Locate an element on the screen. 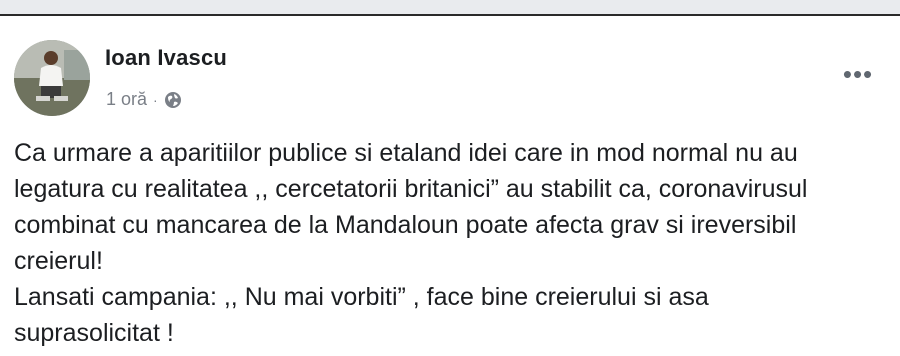 The height and width of the screenshot is (356, 900). author-name: Ioan Ivascu is located at coordinates (166, 58).